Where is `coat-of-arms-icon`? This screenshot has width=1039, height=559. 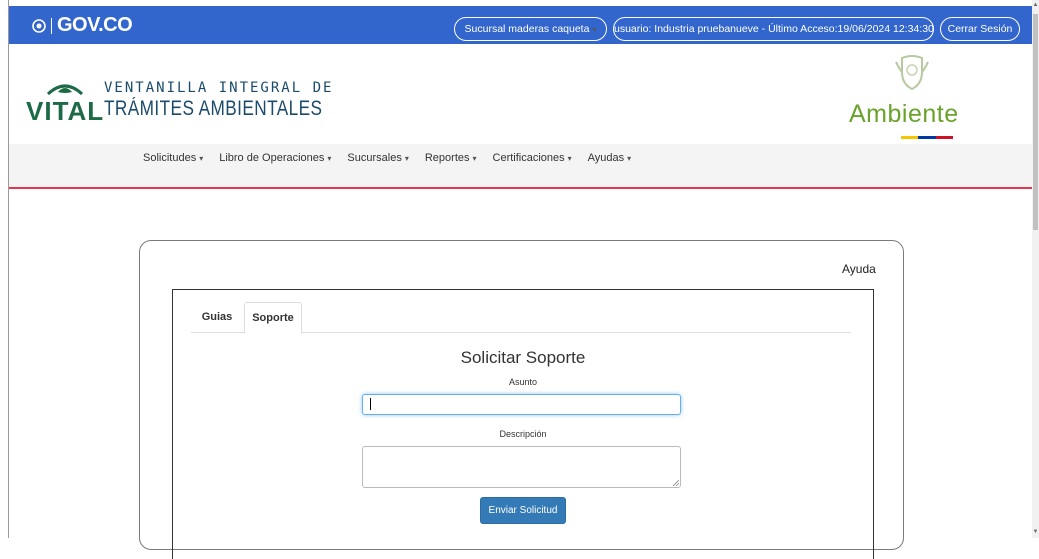 coat-of-arms-icon is located at coordinates (39, 25).